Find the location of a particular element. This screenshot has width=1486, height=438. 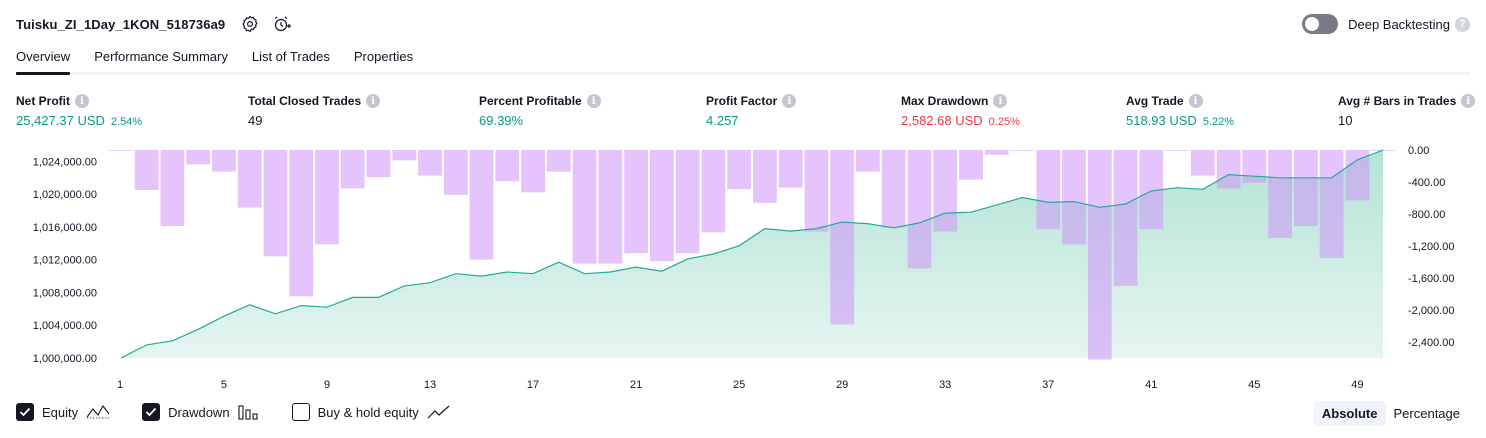

absolute-button: Absolute is located at coordinates (1349, 413).